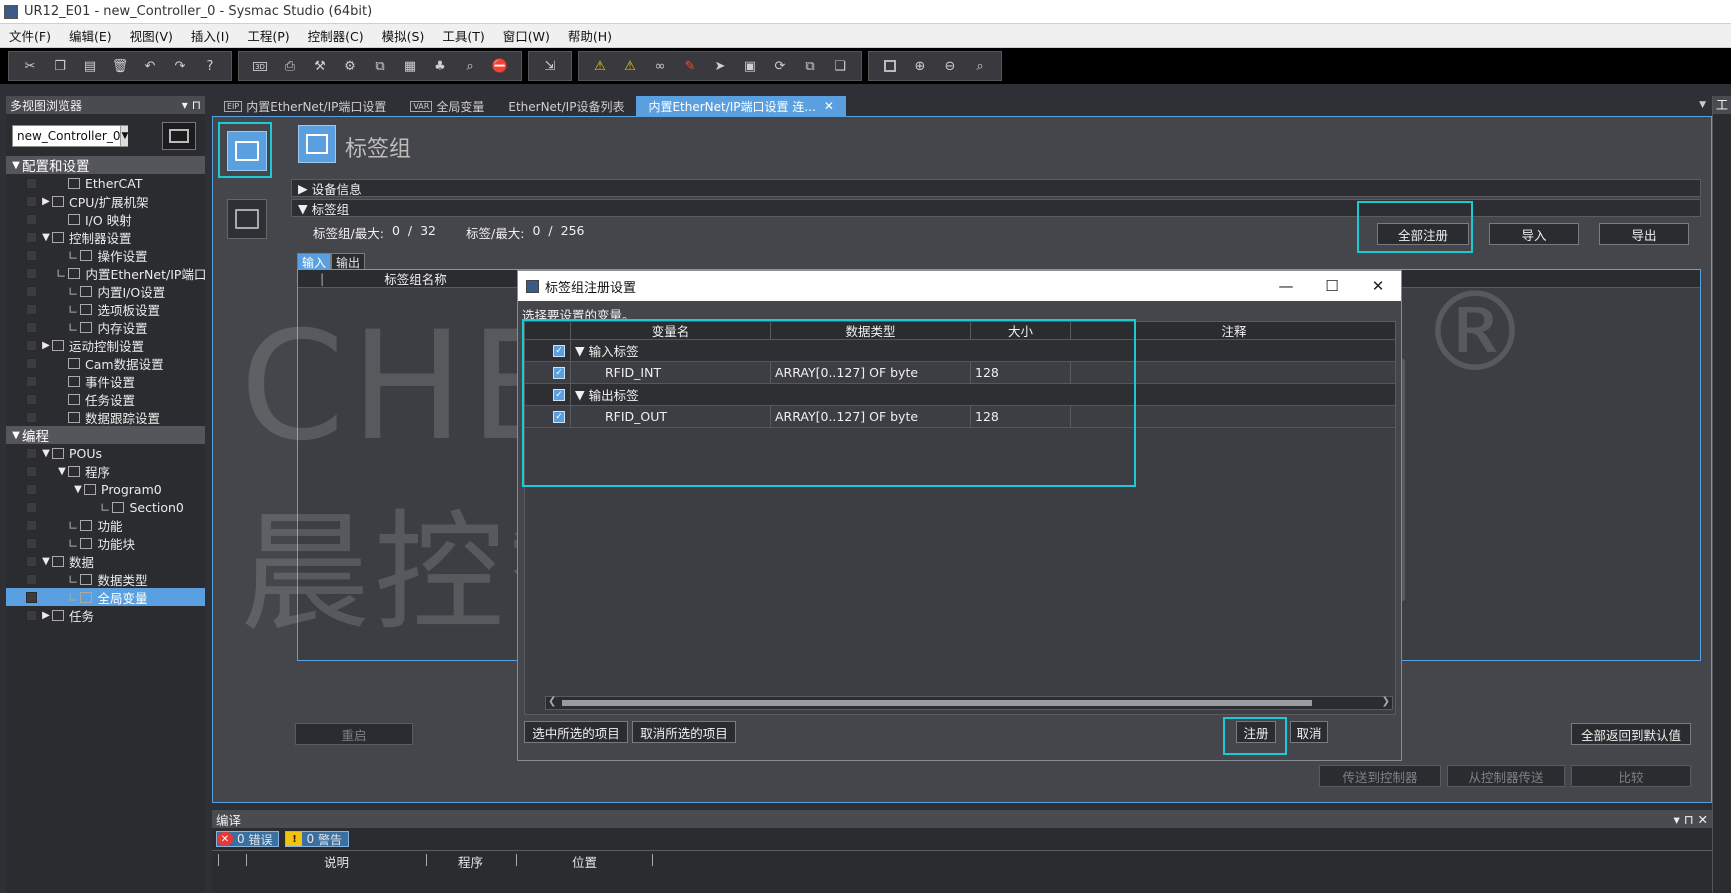 This screenshot has height=893, width=1731. What do you see at coordinates (630, 66) in the screenshot?
I see `warning-off-icon: ⚠` at bounding box center [630, 66].